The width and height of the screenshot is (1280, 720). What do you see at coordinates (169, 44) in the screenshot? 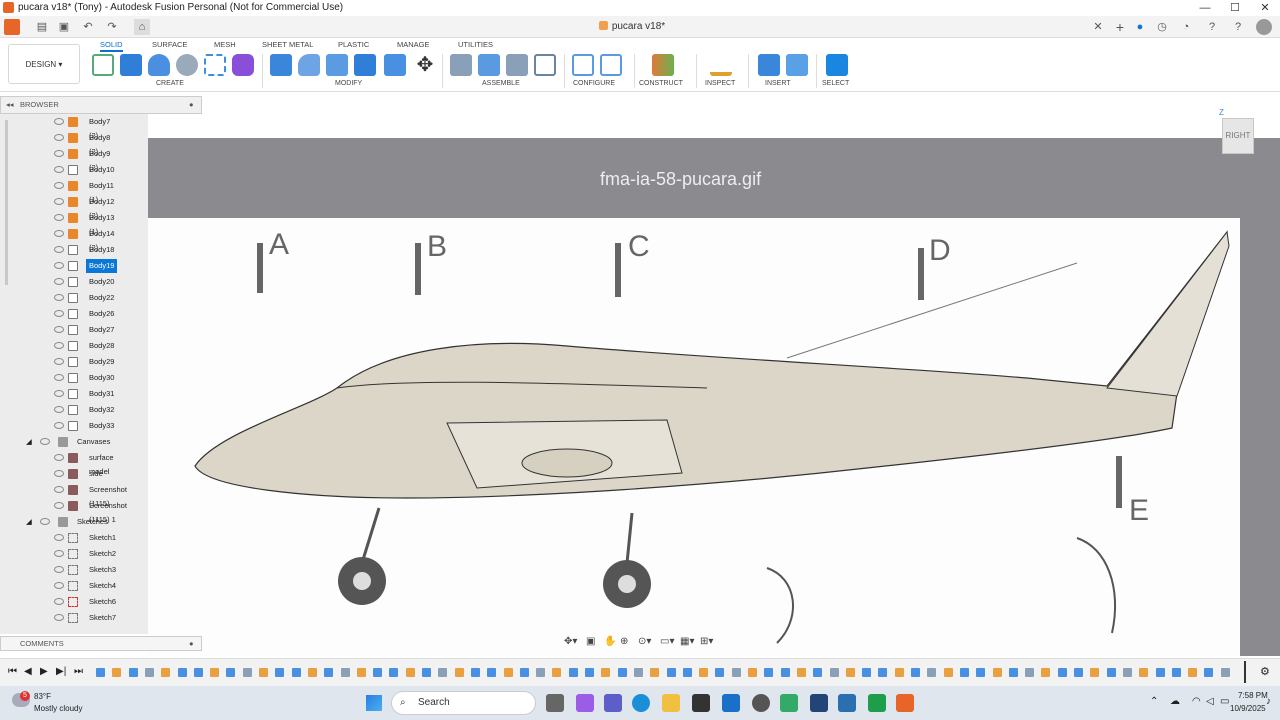
I see `tab-surface: SURFACE` at bounding box center [169, 44].